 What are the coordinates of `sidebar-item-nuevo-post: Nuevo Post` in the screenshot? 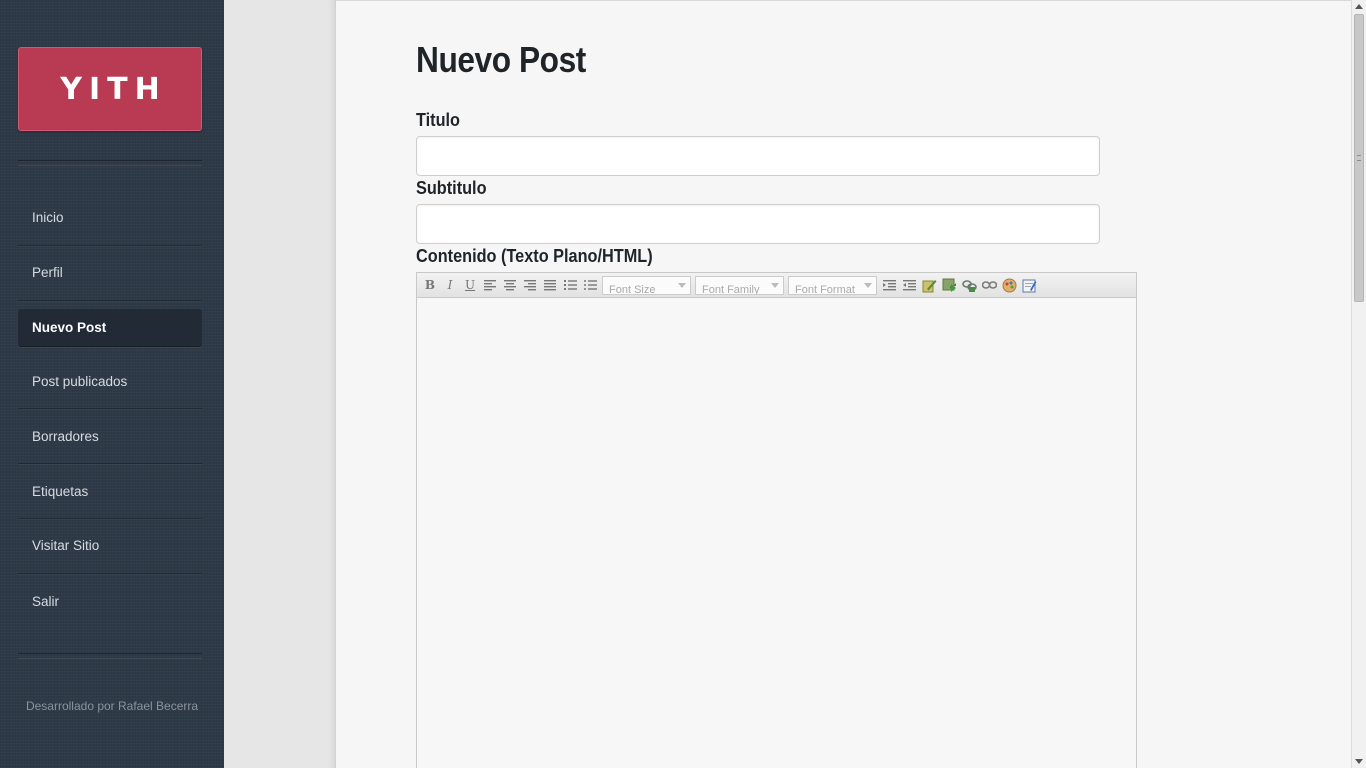 It's located at (110, 327).